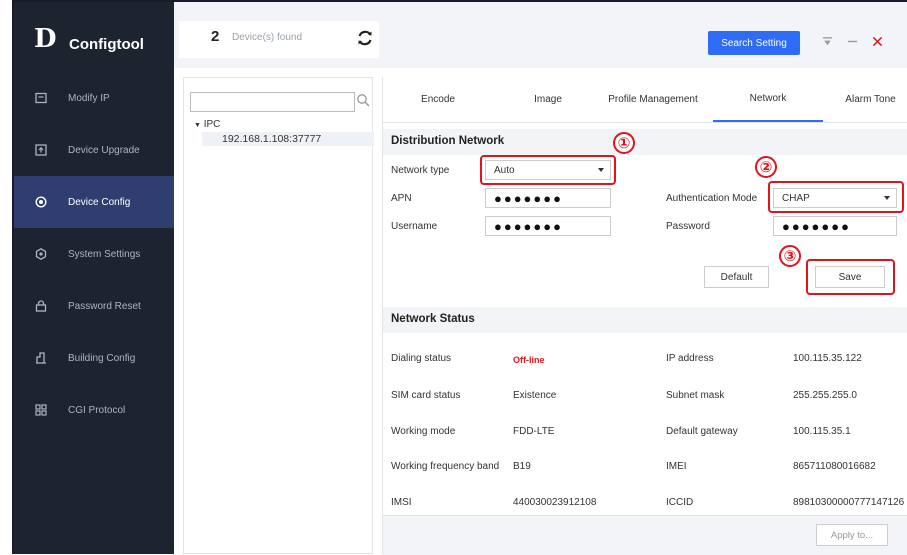 The height and width of the screenshot is (555, 907). I want to click on sidebar-item-building-config: Building Config, so click(94, 358).